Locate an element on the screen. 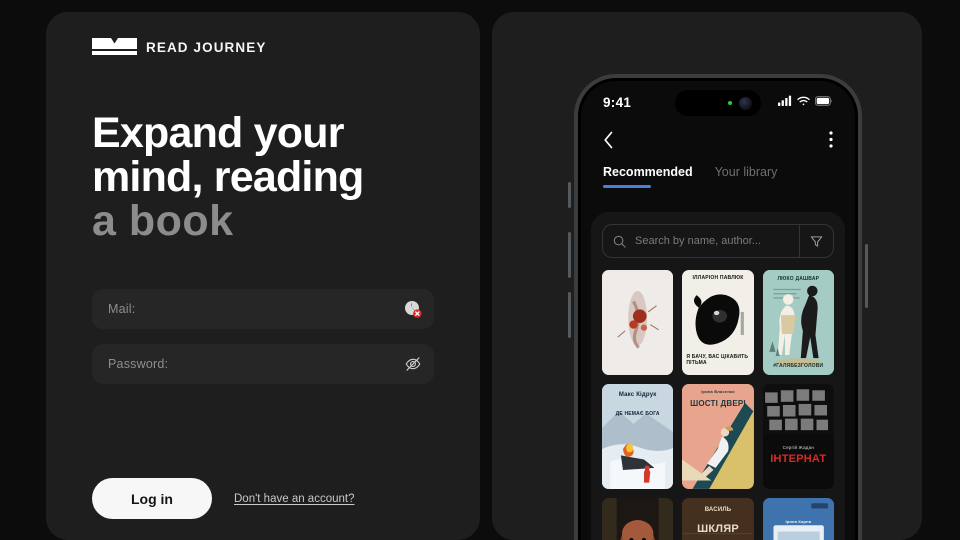  book-author: Сергій Жадан is located at coordinates (798, 447).